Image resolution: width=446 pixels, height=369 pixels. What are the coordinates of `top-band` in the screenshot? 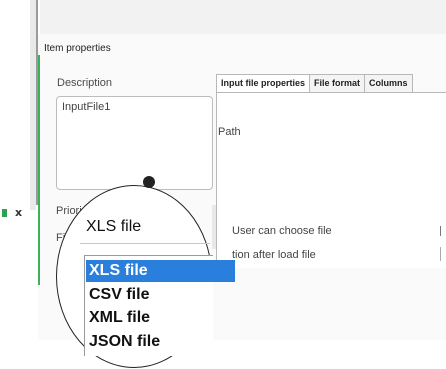 It's located at (243, 17).